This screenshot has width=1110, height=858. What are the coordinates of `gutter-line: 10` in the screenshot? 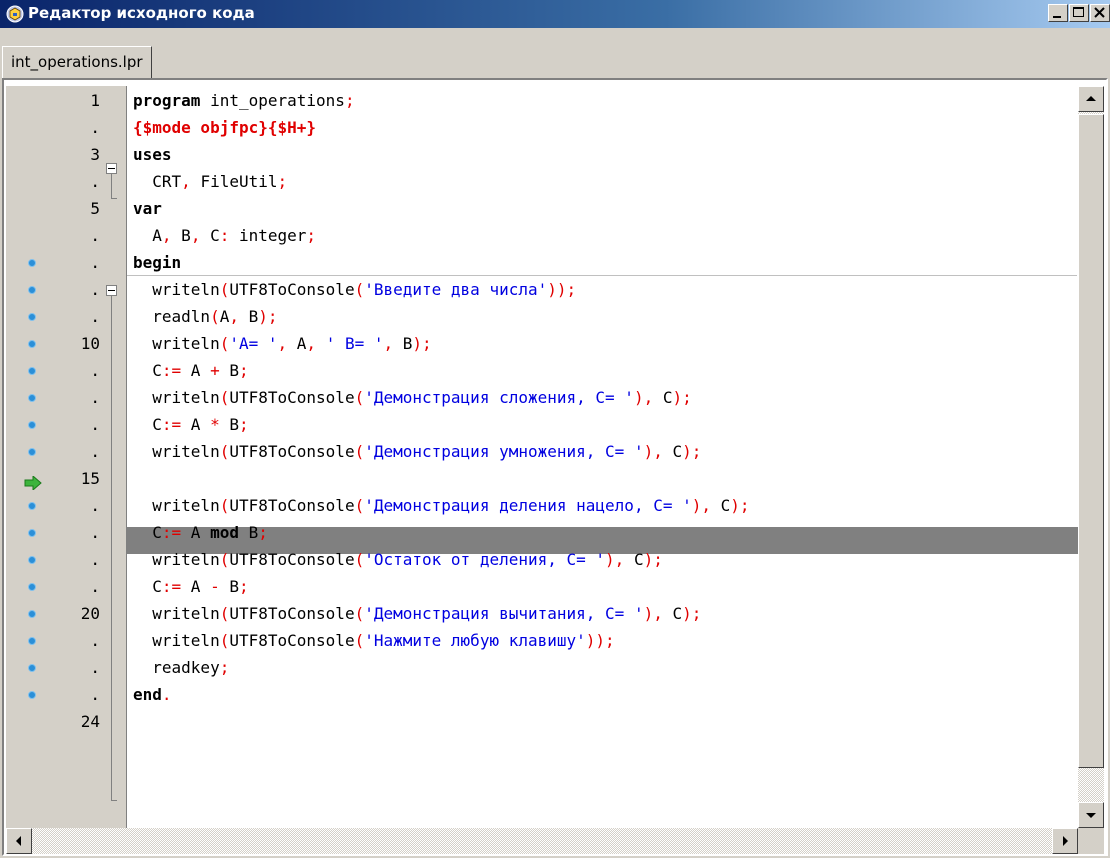 It's located at (65, 343).